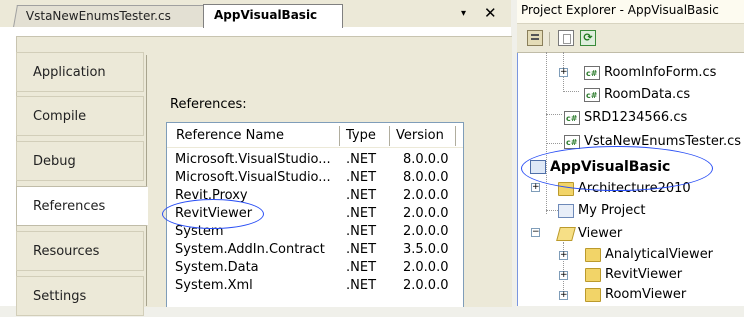 The width and height of the screenshot is (744, 317). I want to click on tab-app-visual-basic: AppVisualBasic, so click(273, 16).